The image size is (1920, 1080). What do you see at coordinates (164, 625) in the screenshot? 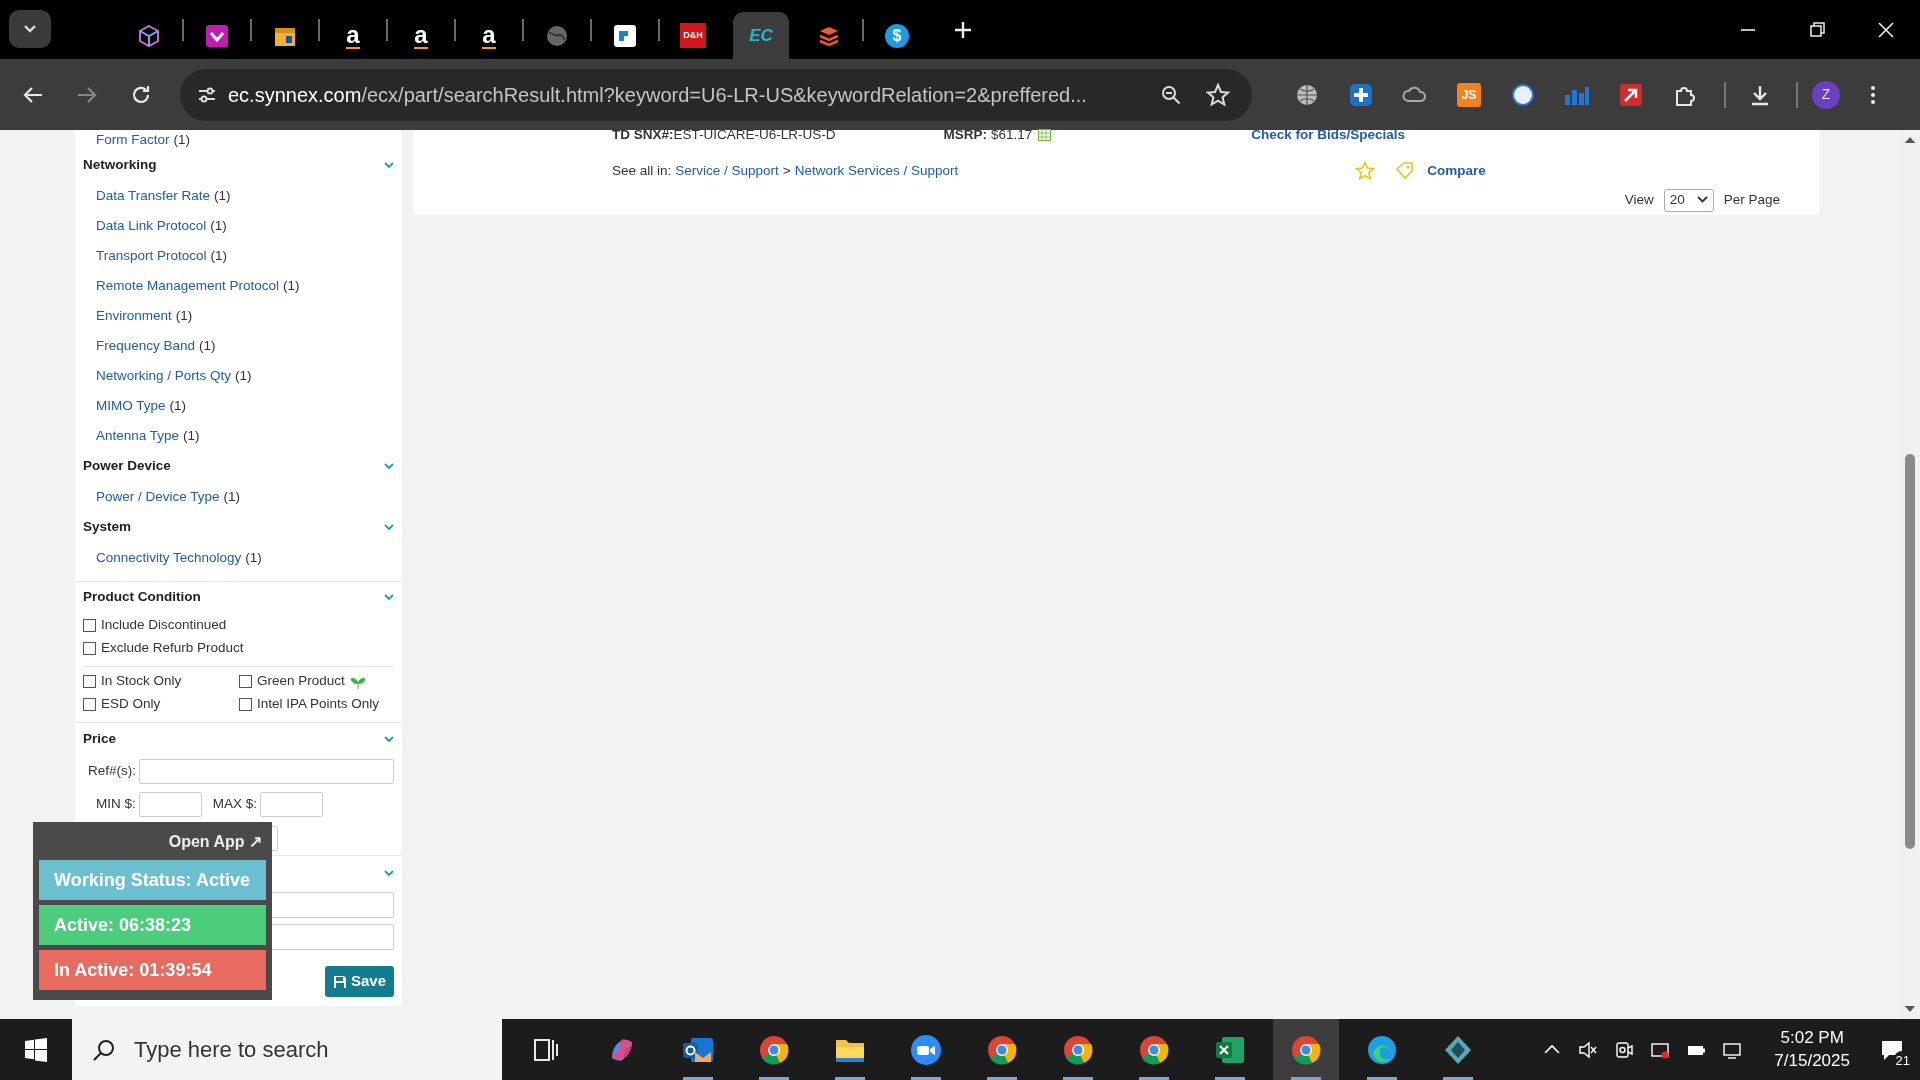
I see `checkbox-label: Include Discontinued` at bounding box center [164, 625].